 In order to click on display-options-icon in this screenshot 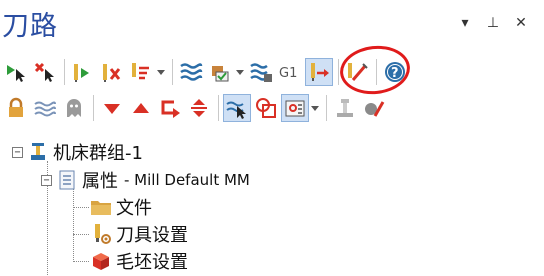, I will do `click(295, 108)`.